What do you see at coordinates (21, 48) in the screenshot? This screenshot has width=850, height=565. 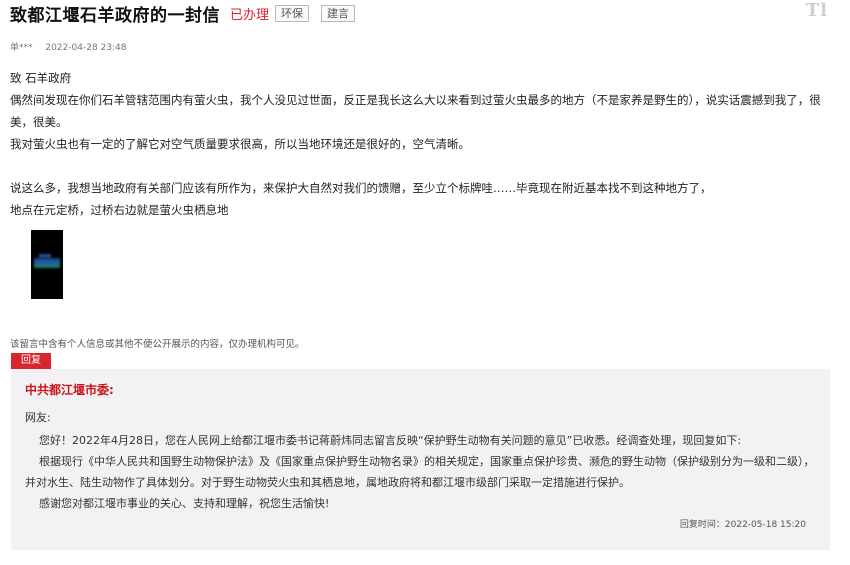 I see `author-name: 单***` at bounding box center [21, 48].